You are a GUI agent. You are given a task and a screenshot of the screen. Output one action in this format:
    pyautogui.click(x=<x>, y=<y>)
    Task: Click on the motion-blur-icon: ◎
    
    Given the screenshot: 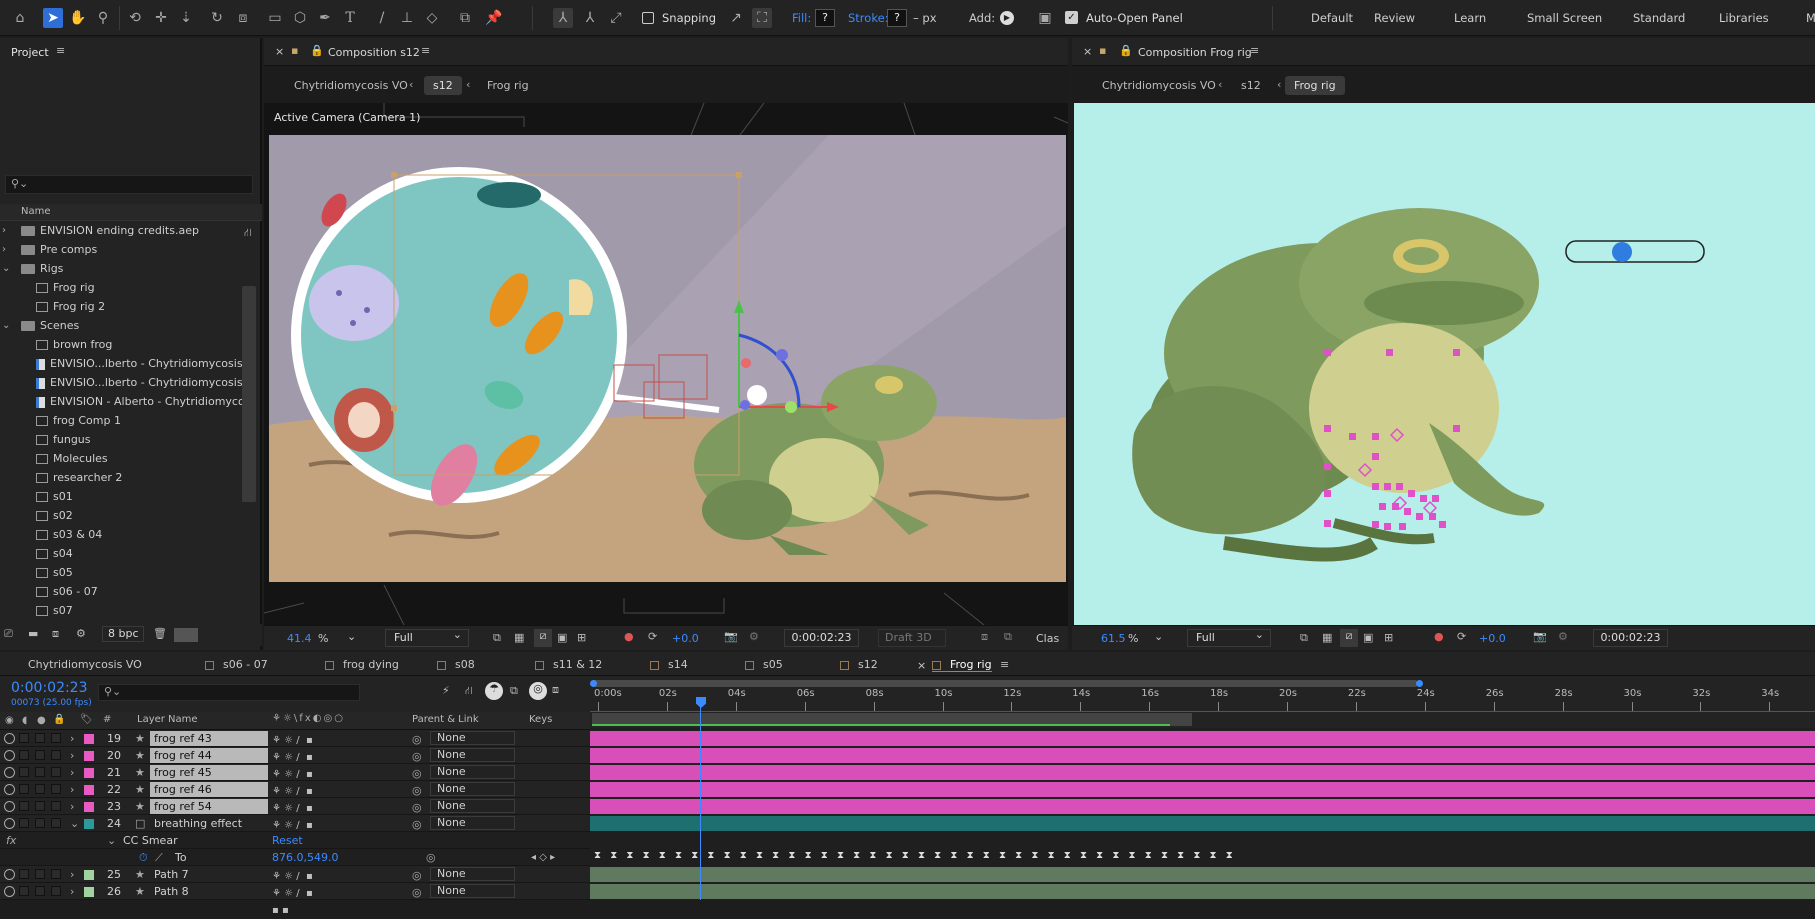 What is the action you would take?
    pyautogui.click(x=538, y=691)
    